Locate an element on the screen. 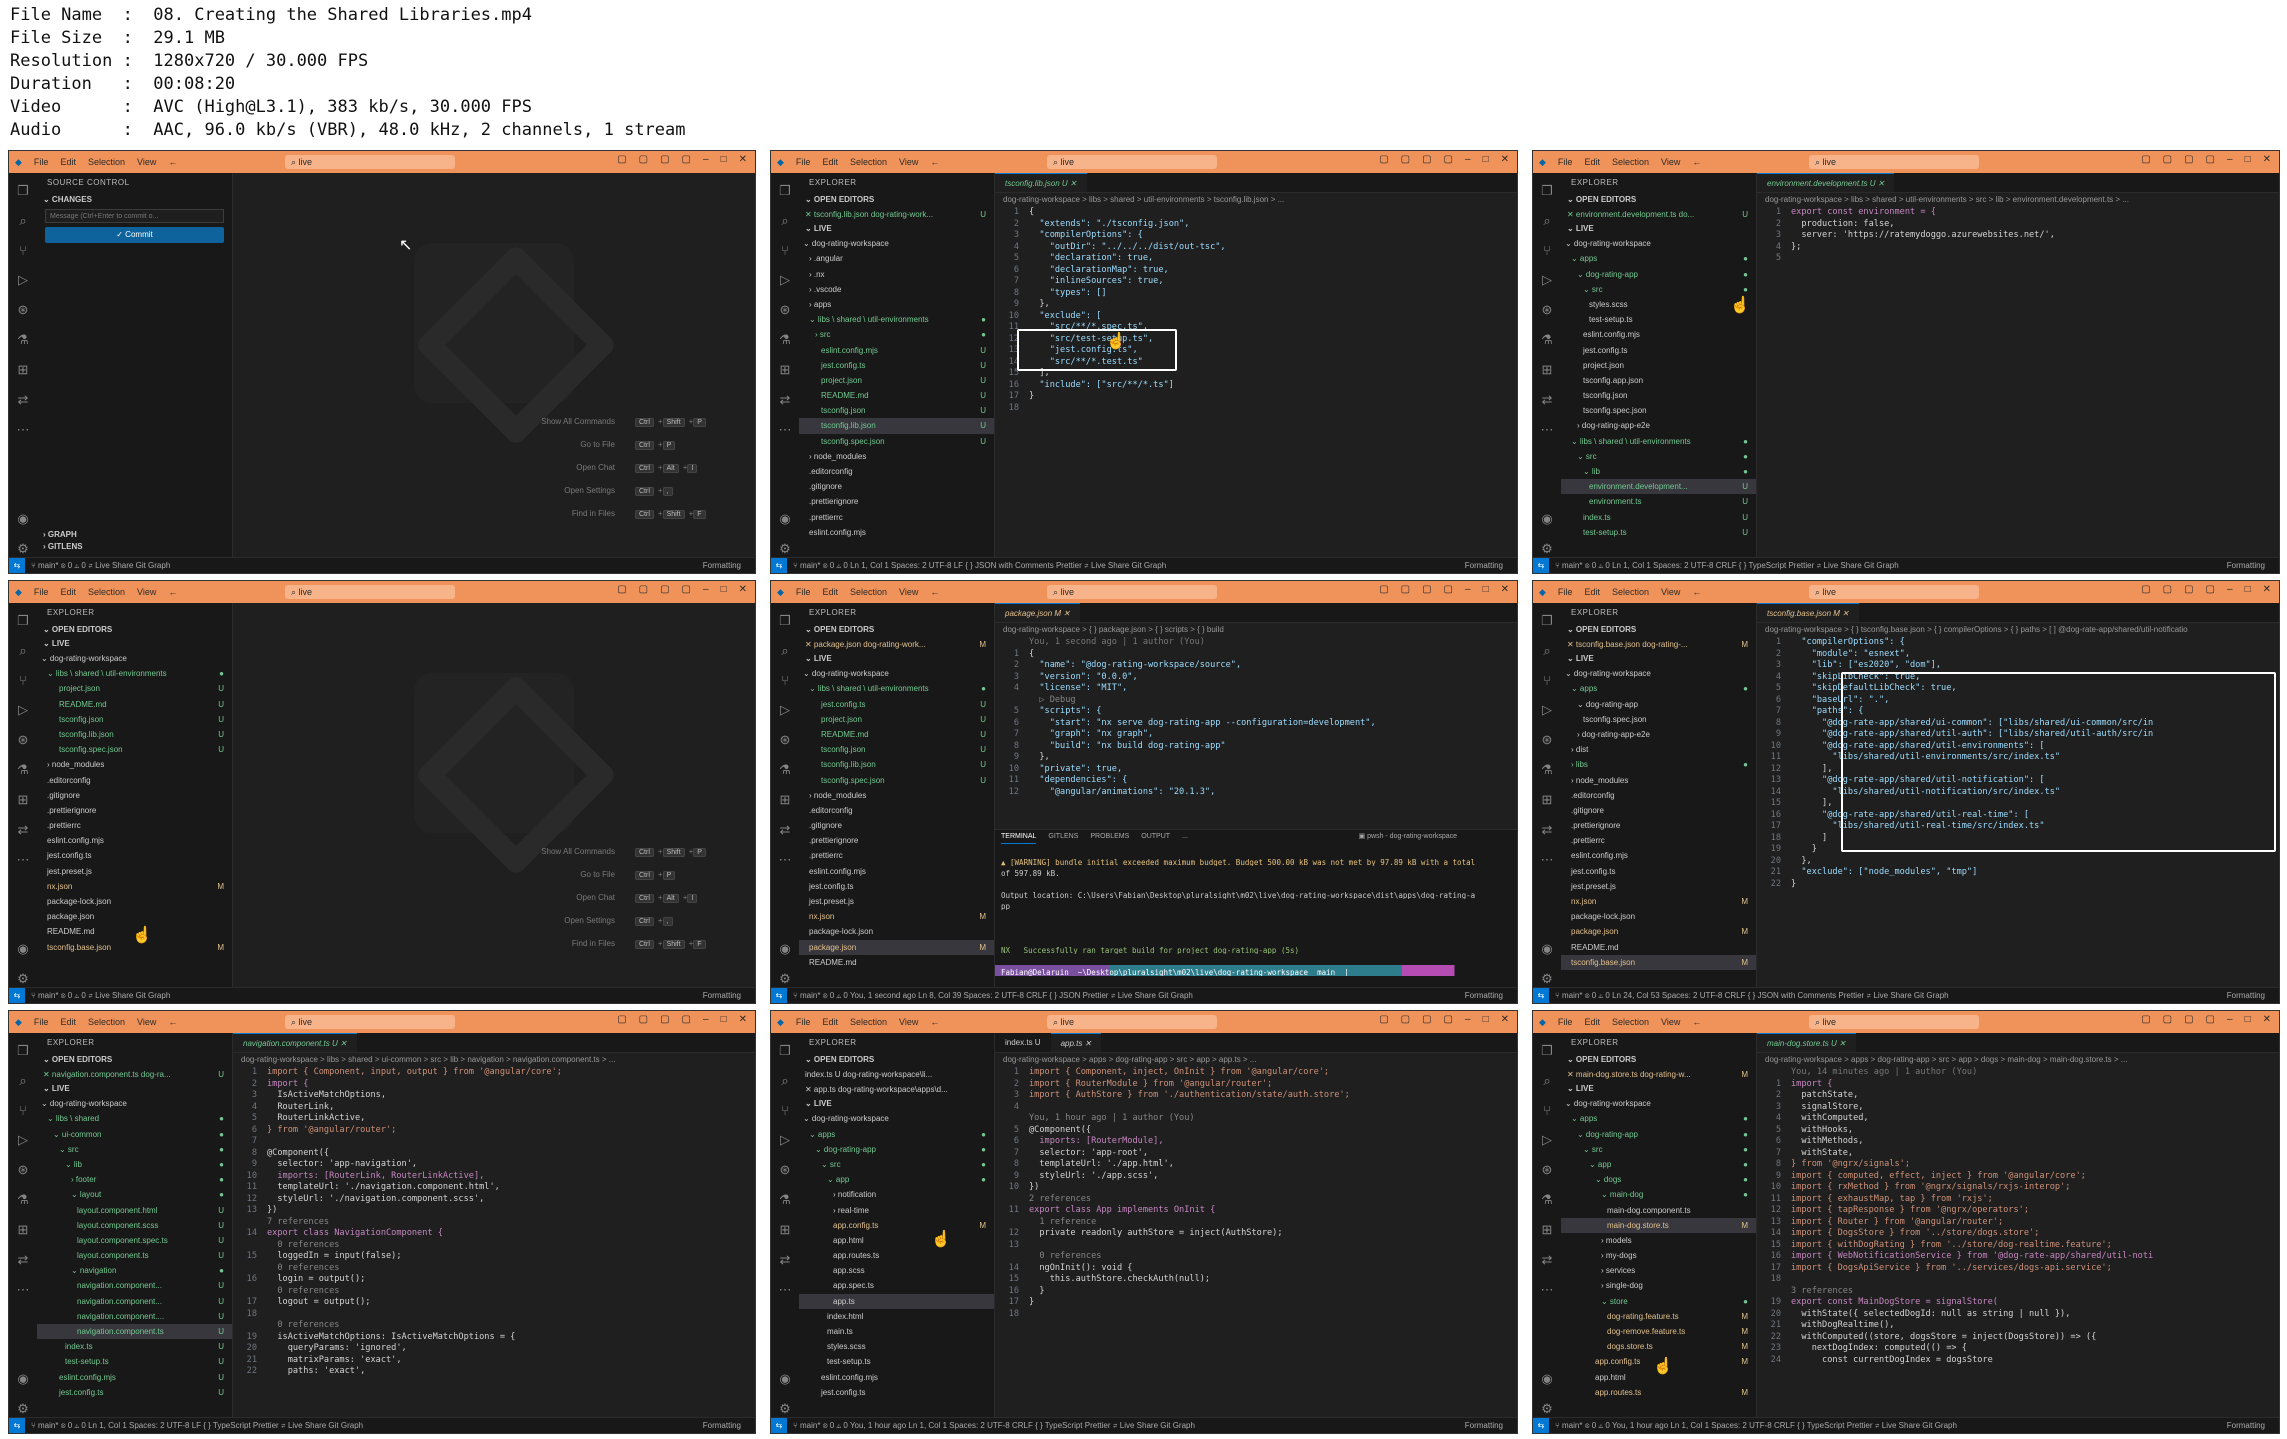 The width and height of the screenshot is (2287, 1439). tree-item: app.ts is located at coordinates (896, 1301).